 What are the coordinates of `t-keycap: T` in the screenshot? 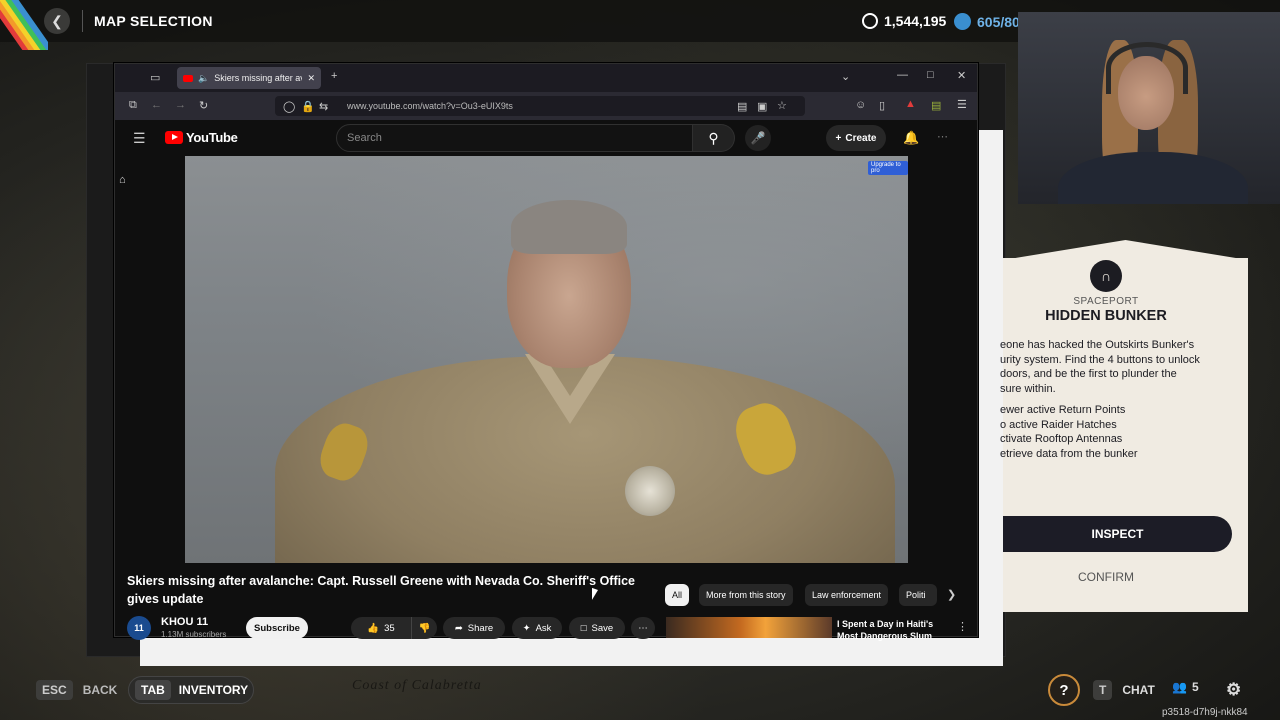 It's located at (1103, 690).